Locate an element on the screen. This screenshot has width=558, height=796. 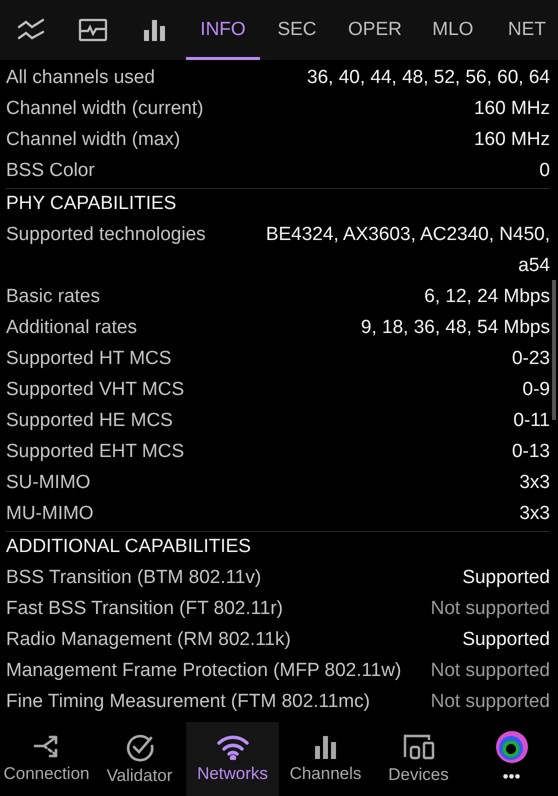
field-value: 0-23 is located at coordinates (531, 359).